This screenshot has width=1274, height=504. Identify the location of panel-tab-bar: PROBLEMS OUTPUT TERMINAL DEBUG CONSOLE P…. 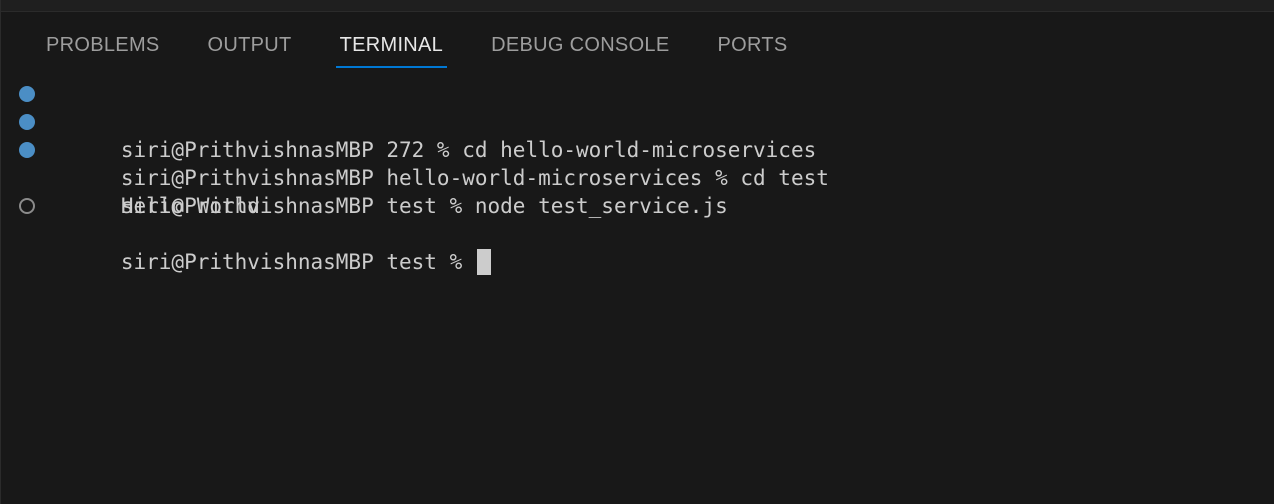
(417, 50).